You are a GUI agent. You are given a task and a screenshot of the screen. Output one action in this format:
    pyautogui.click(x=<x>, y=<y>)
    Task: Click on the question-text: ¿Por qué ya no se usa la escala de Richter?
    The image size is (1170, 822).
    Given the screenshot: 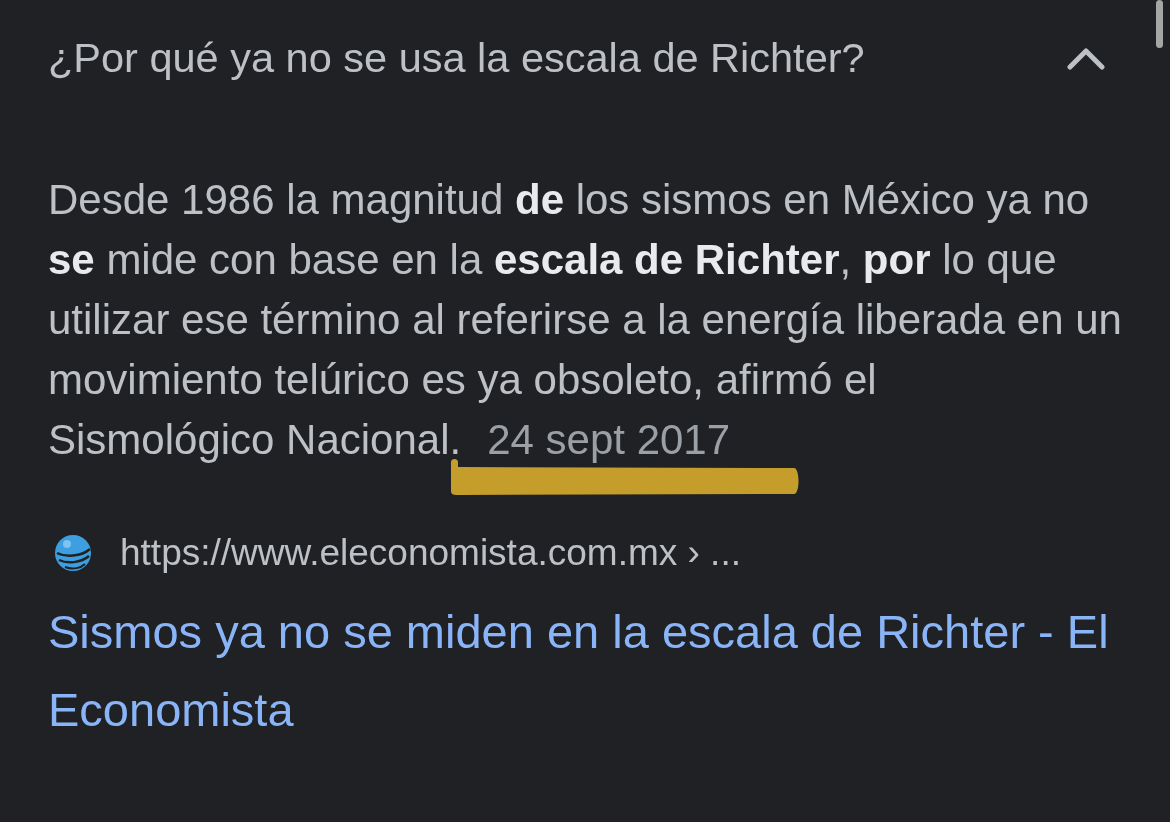 What is the action you would take?
    pyautogui.click(x=456, y=57)
    